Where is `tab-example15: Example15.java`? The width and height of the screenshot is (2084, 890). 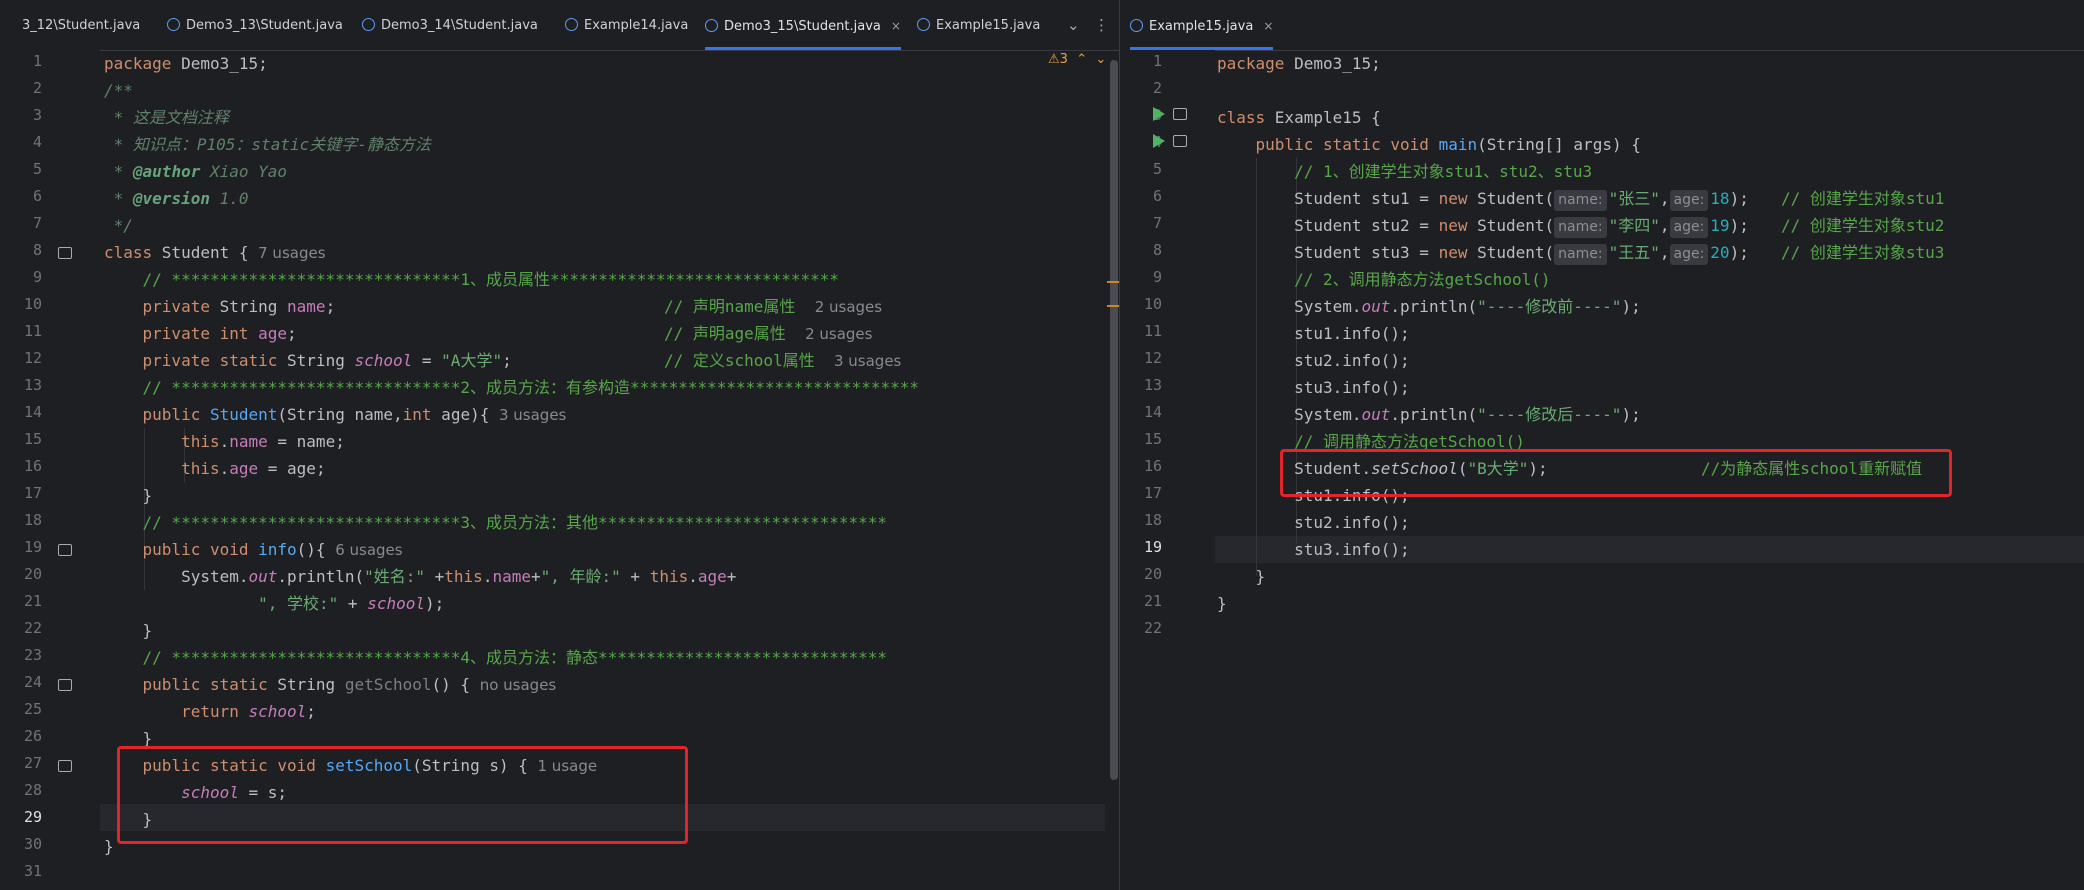
tab-example15: Example15.java is located at coordinates (978, 25).